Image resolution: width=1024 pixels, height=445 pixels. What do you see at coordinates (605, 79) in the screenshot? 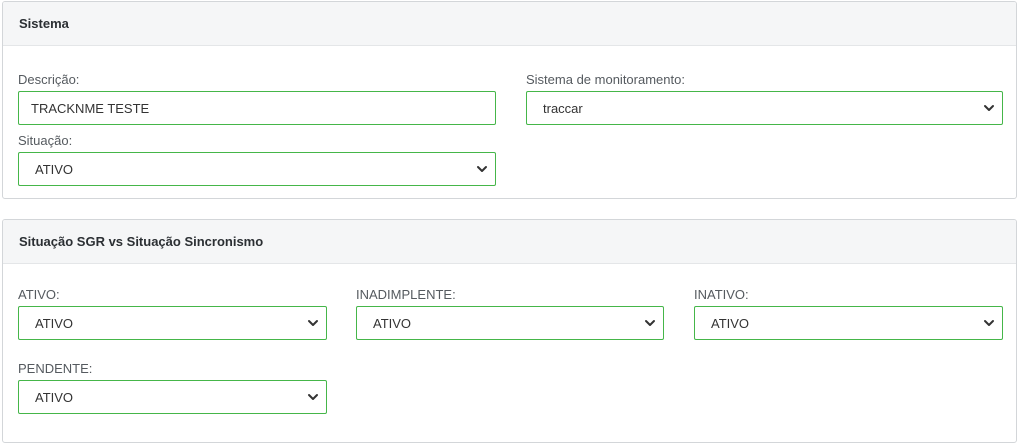
I see `sistema-monitoramento-label: Sistema de monitoramento:` at bounding box center [605, 79].